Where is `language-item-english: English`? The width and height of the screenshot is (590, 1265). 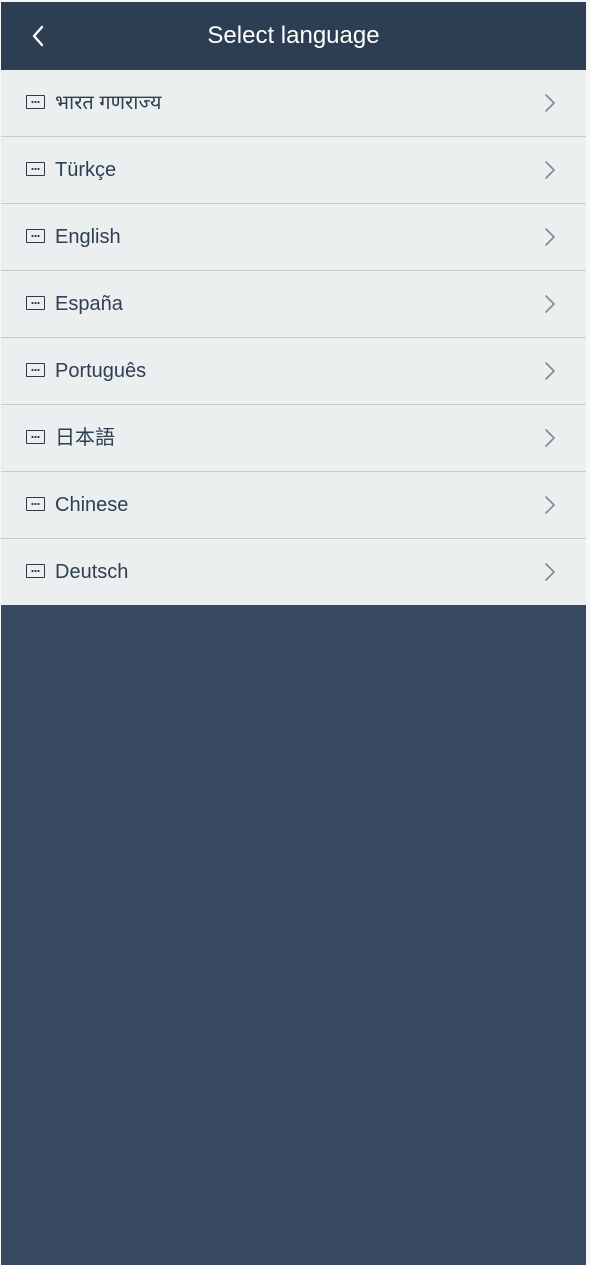 language-item-english: English is located at coordinates (293, 237).